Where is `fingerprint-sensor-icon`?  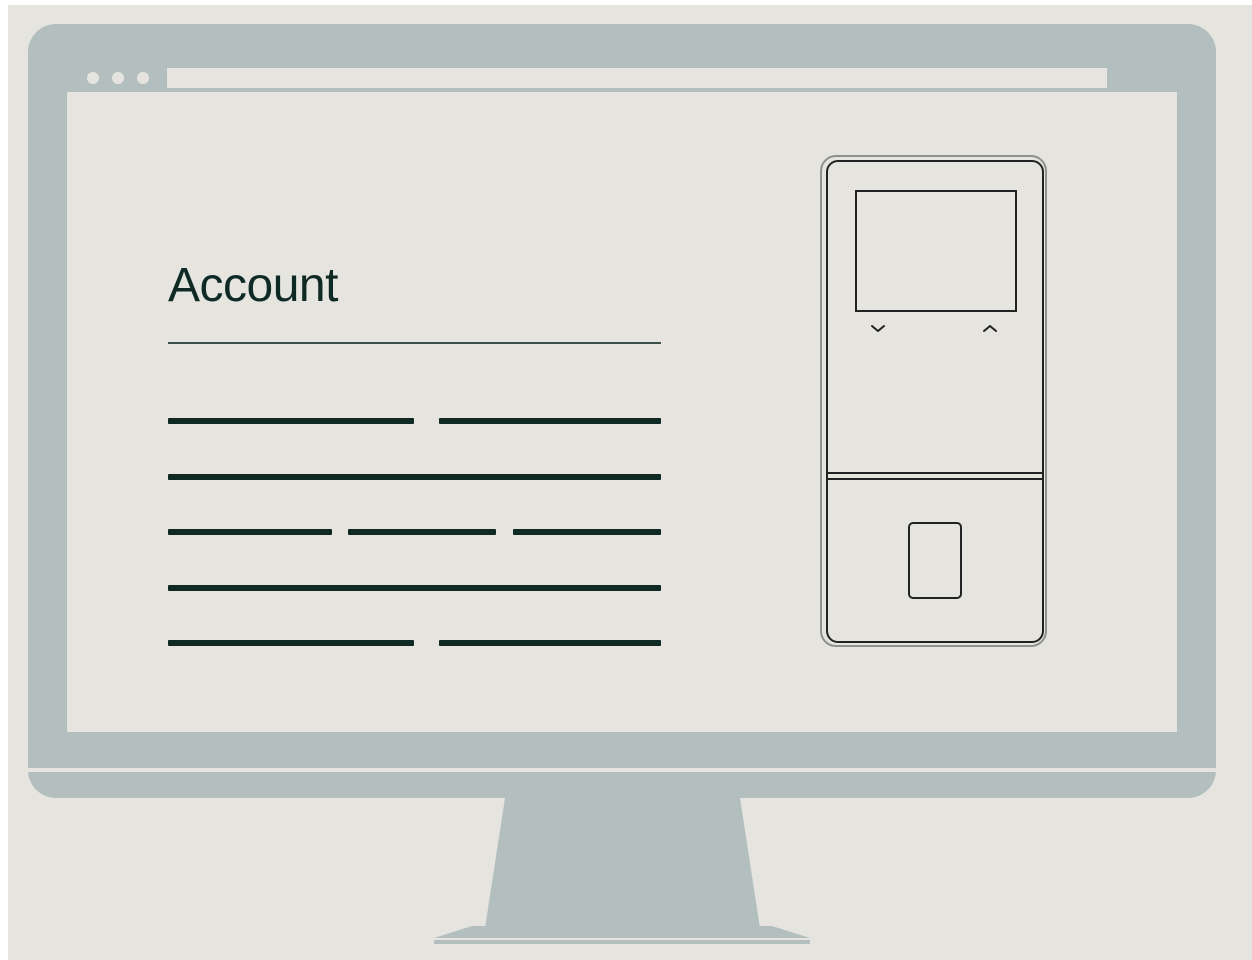
fingerprint-sensor-icon is located at coordinates (935, 560).